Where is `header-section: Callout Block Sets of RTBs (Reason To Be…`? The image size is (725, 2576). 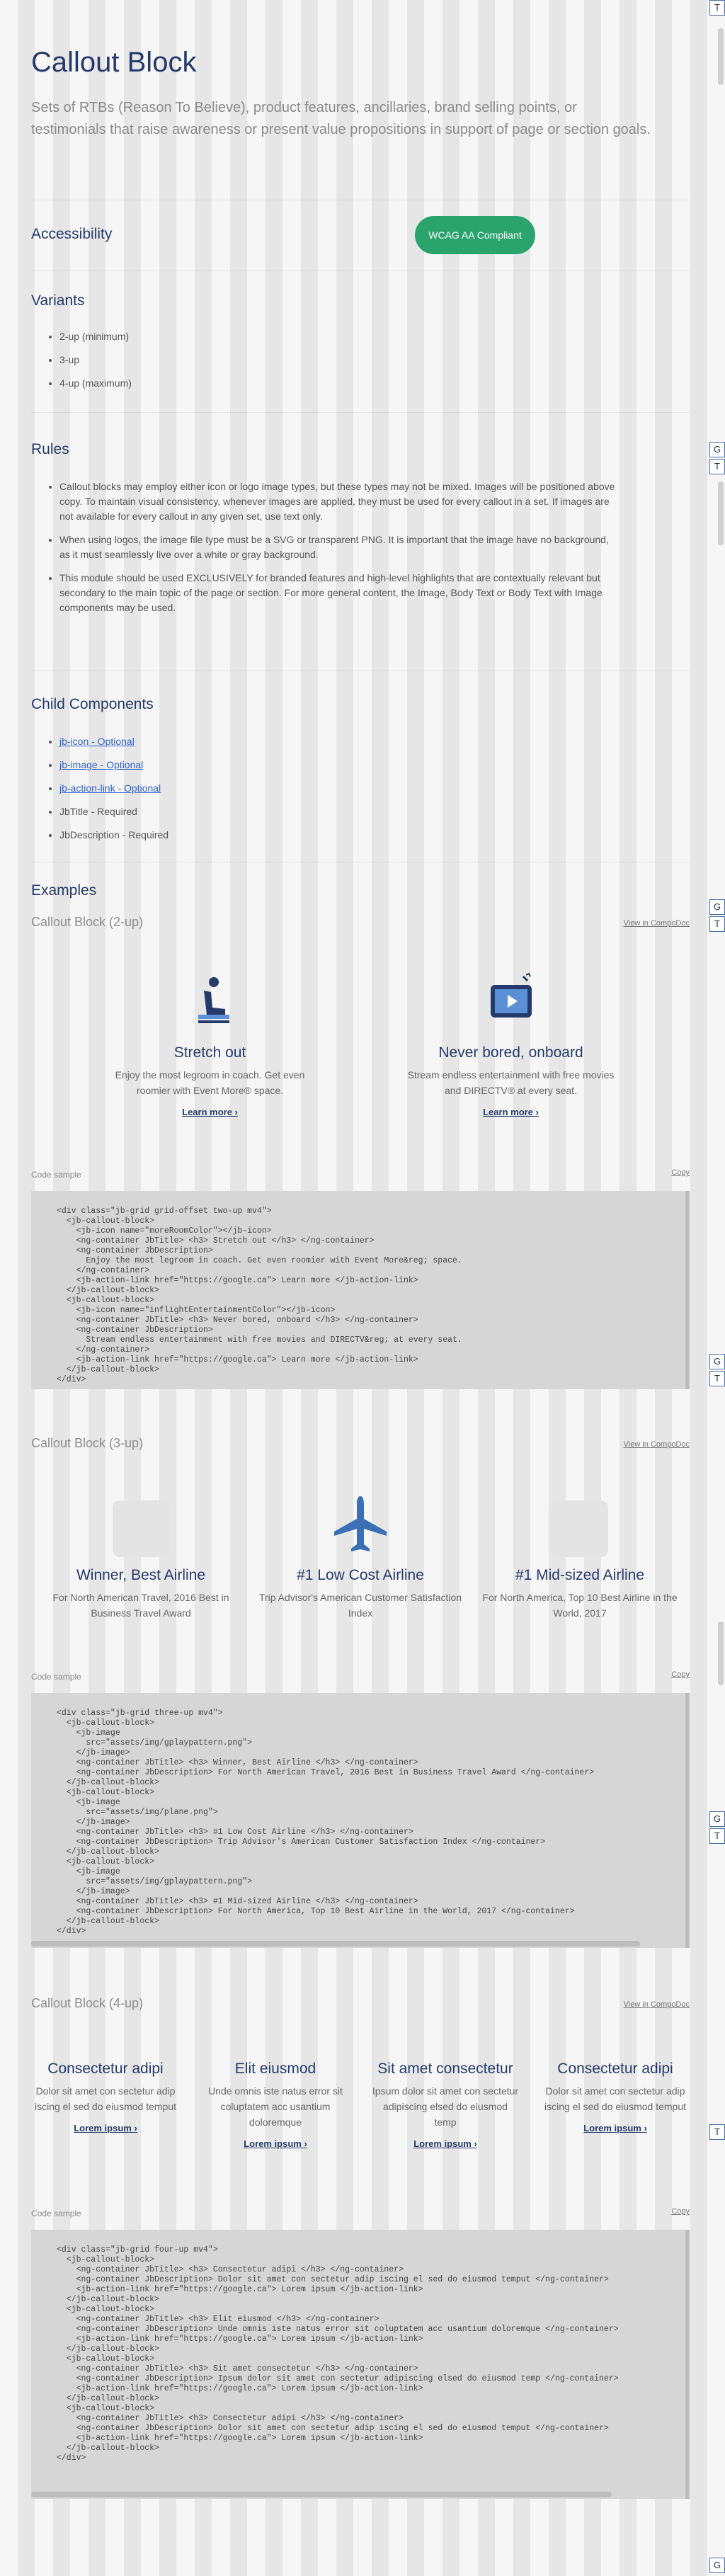 header-section: Callout Block Sets of RTBs (Reason To Be… is located at coordinates (360, 100).